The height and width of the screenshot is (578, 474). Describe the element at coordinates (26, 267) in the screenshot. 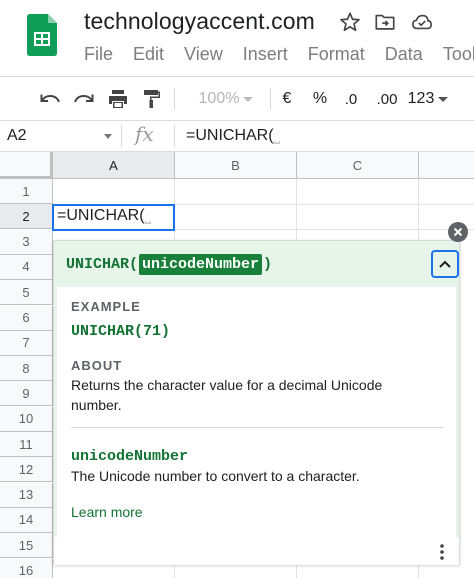

I see `row-header: 4` at that location.